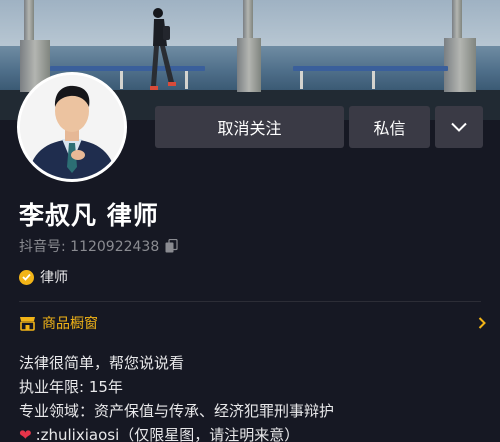 The width and height of the screenshot is (500, 442). What do you see at coordinates (167, 434) in the screenshot?
I see `bio-contact-text: :zhulixiaosi（仅限星图，请注明来意）` at bounding box center [167, 434].